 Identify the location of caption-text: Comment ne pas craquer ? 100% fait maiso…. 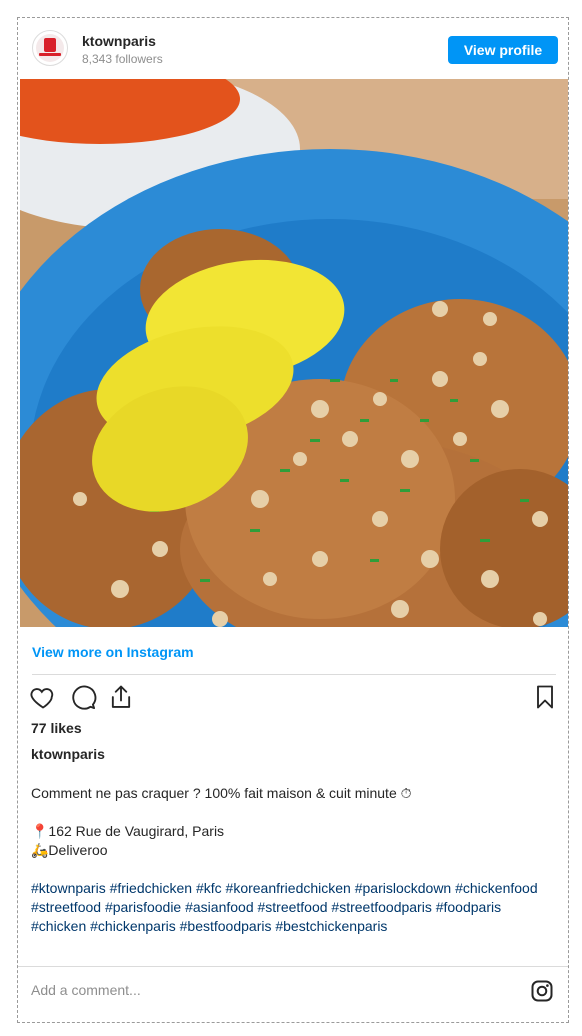
(291, 860).